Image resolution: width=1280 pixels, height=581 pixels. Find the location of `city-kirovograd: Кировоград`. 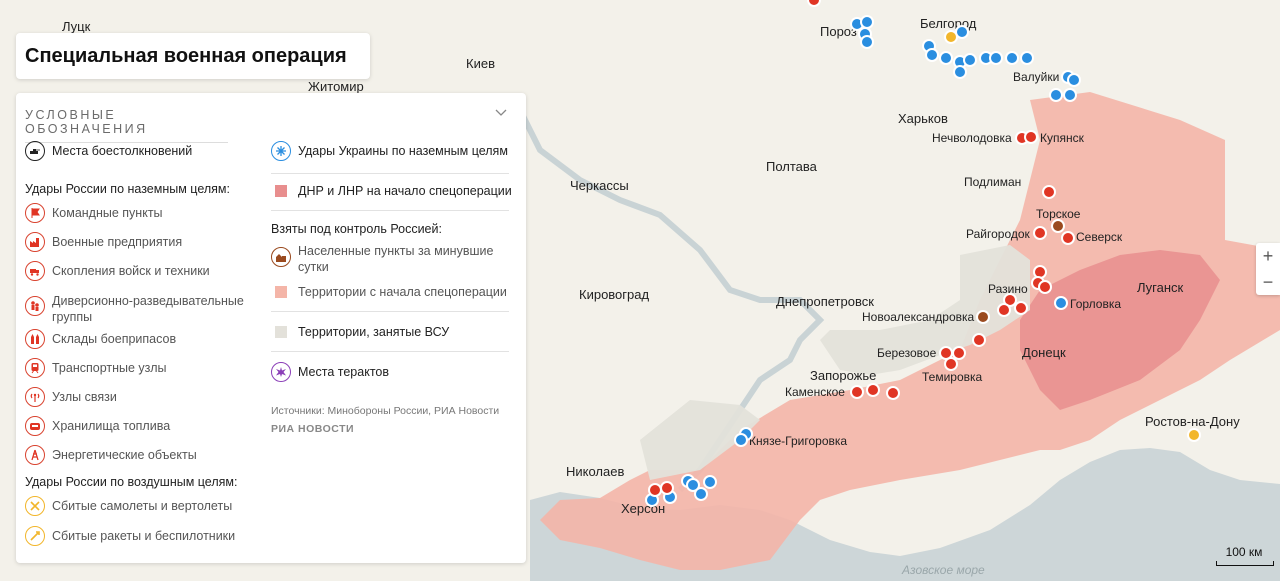

city-kirovograd: Кировоград is located at coordinates (614, 294).